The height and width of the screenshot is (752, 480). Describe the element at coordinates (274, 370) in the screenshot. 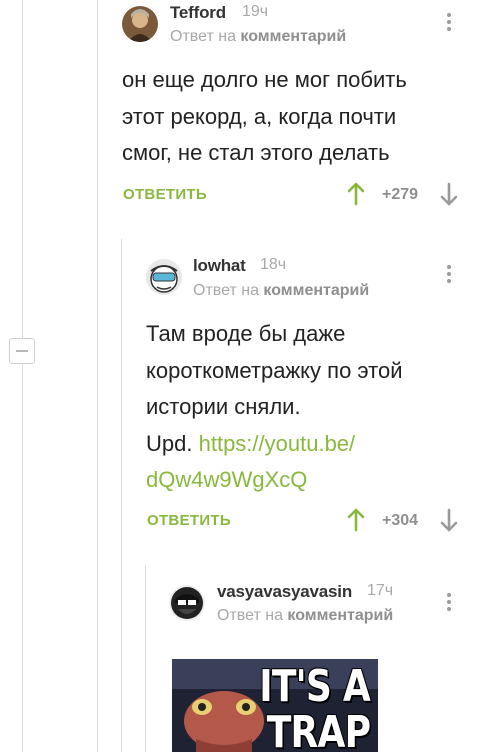

I see `comment-text-line: короткометражку по этой` at that location.